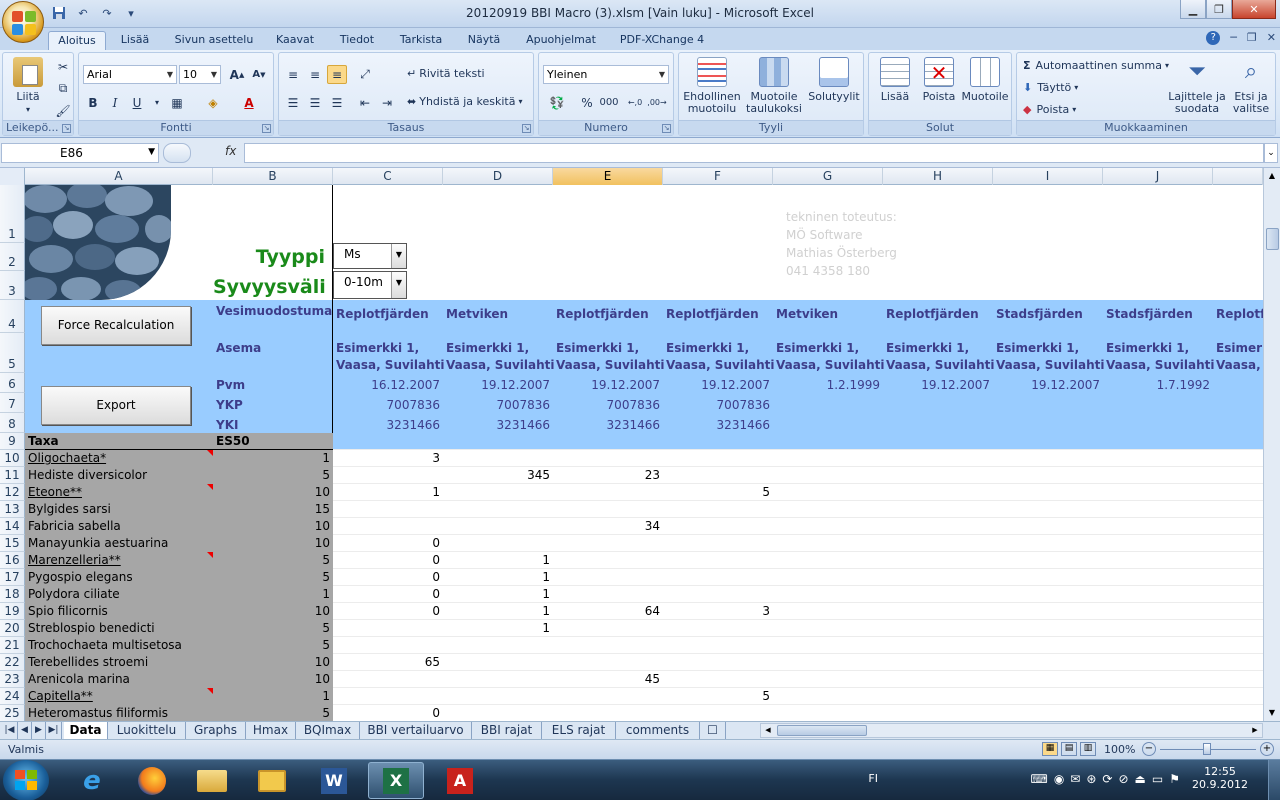 The height and width of the screenshot is (800, 1280). What do you see at coordinates (119, 696) in the screenshot?
I see `taxa-name: Capitella**` at bounding box center [119, 696].